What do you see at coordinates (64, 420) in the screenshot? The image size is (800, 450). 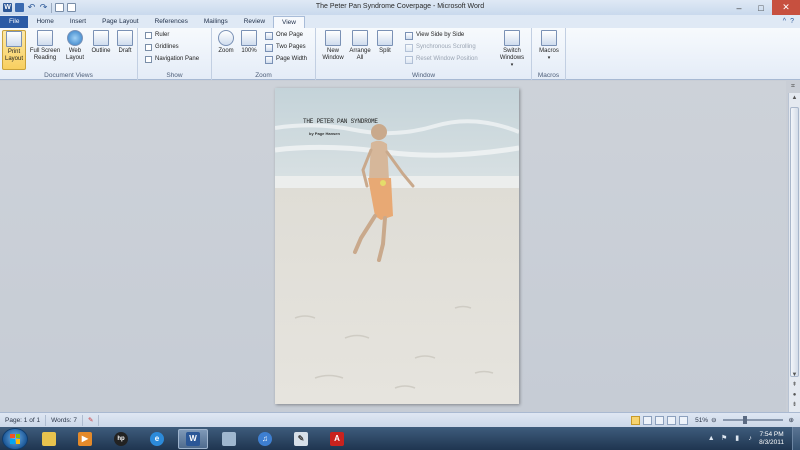 I see `word-count: Words: 7` at bounding box center [64, 420].